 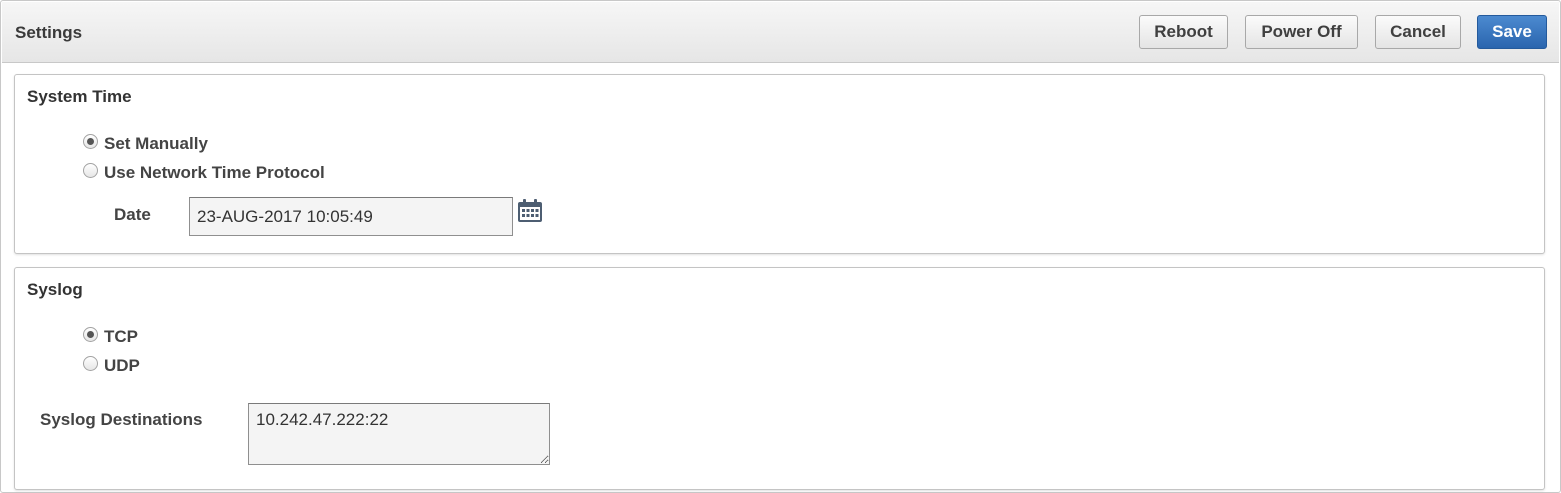 I want to click on power-off-button: Power Off, so click(x=1301, y=32).